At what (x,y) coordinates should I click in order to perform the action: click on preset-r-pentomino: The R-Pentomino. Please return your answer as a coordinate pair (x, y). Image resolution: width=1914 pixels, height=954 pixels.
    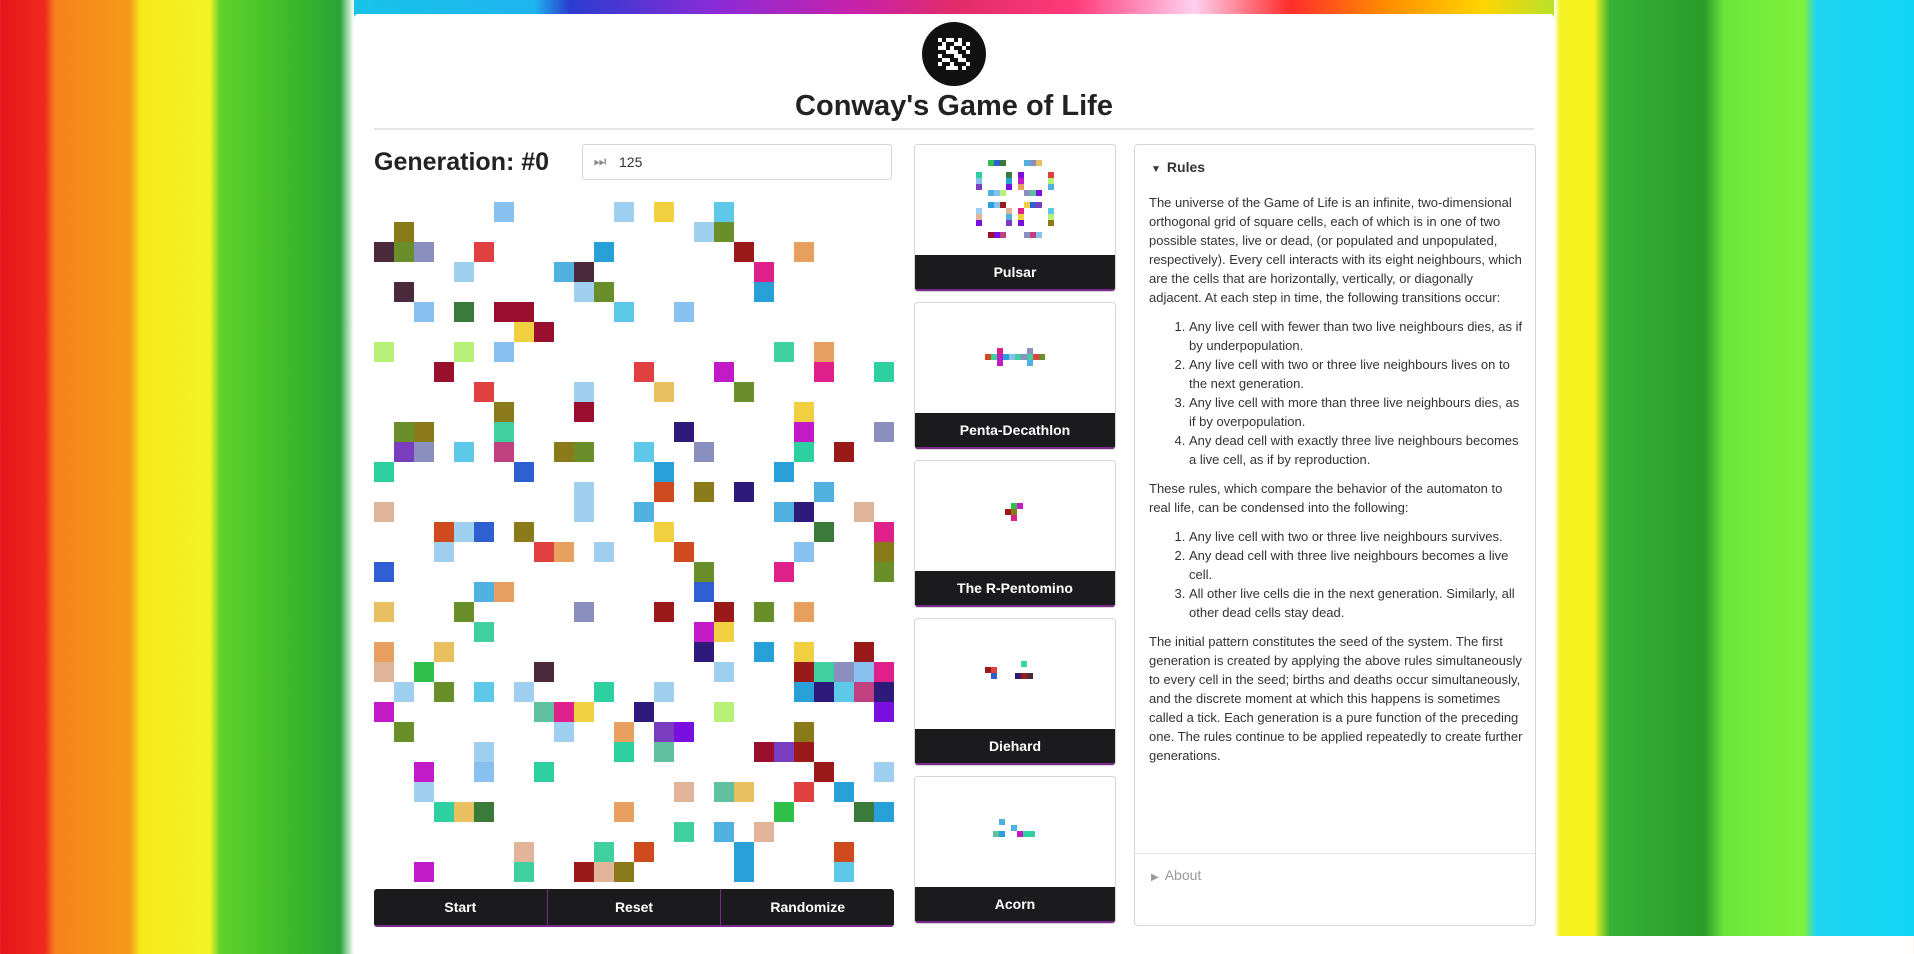
    Looking at the image, I should click on (1015, 534).